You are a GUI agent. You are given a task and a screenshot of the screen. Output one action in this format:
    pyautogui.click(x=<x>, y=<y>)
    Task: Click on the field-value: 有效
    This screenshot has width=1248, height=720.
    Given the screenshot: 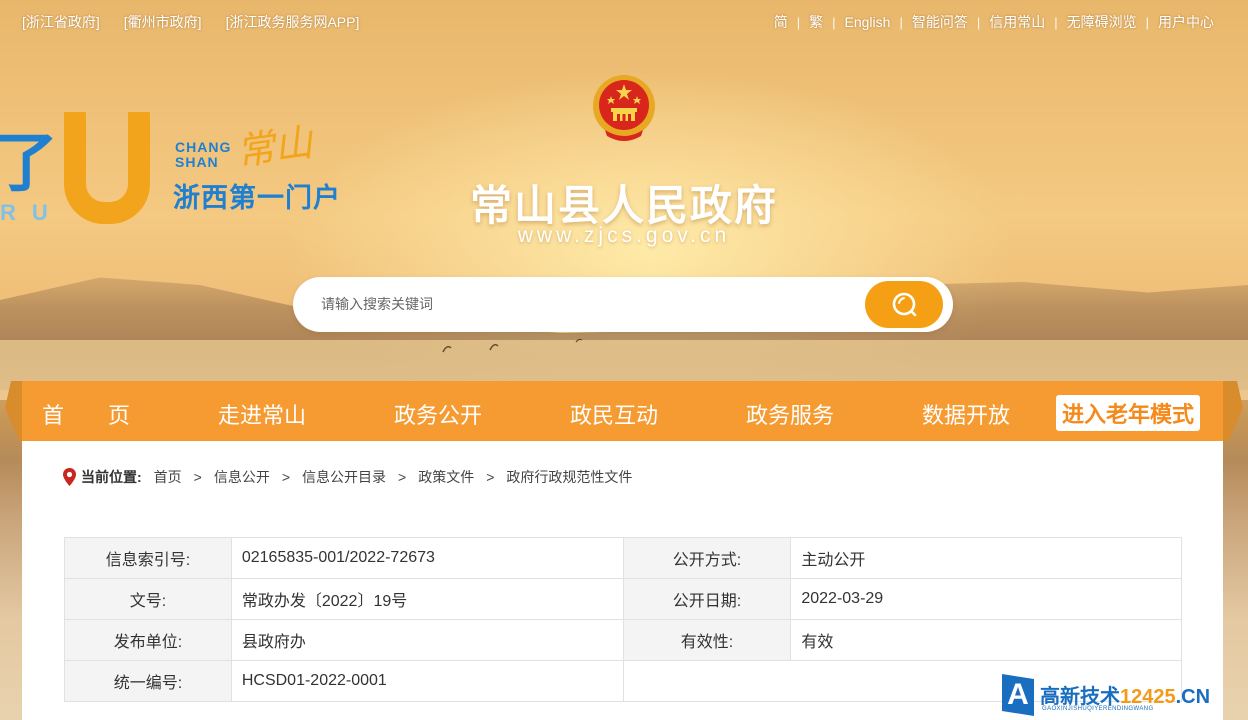 What is the action you would take?
    pyautogui.click(x=986, y=640)
    